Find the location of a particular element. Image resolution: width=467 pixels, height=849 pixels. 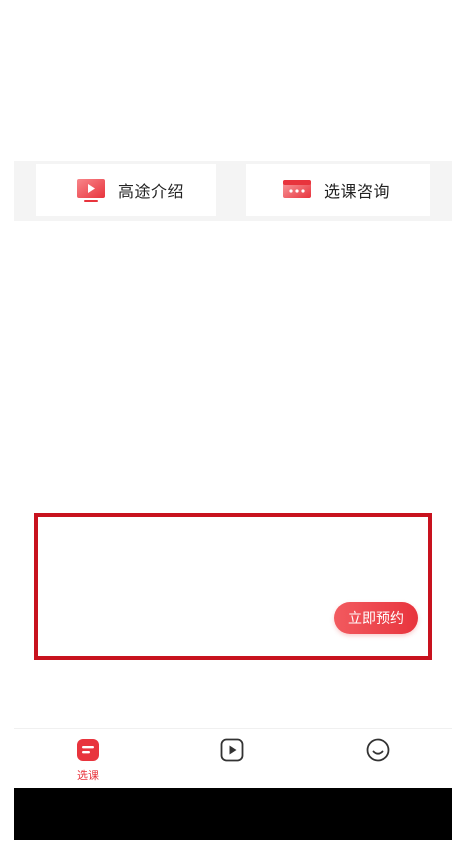

system-navigation-bar is located at coordinates (233, 814).